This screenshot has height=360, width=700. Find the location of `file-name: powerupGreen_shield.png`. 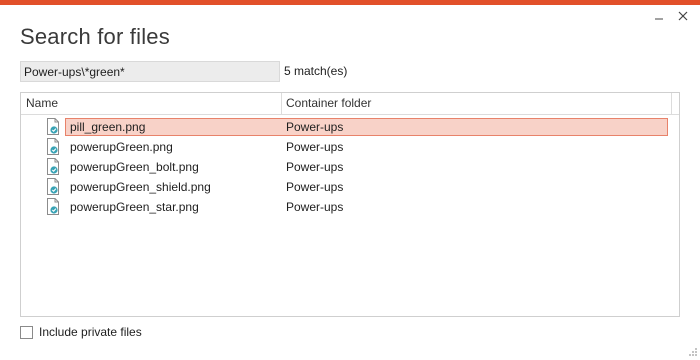

file-name: powerupGreen_shield.png is located at coordinates (140, 187).